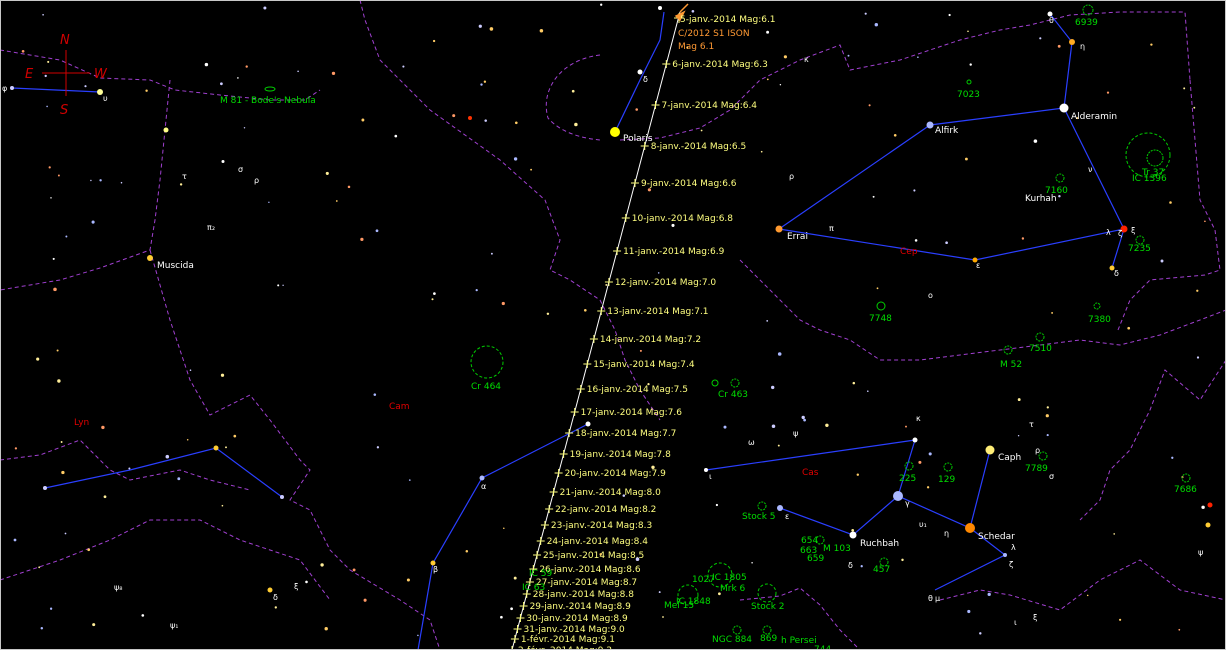 The height and width of the screenshot is (650, 1226). What do you see at coordinates (1064, 108) in the screenshot?
I see `star-alderamin` at bounding box center [1064, 108].